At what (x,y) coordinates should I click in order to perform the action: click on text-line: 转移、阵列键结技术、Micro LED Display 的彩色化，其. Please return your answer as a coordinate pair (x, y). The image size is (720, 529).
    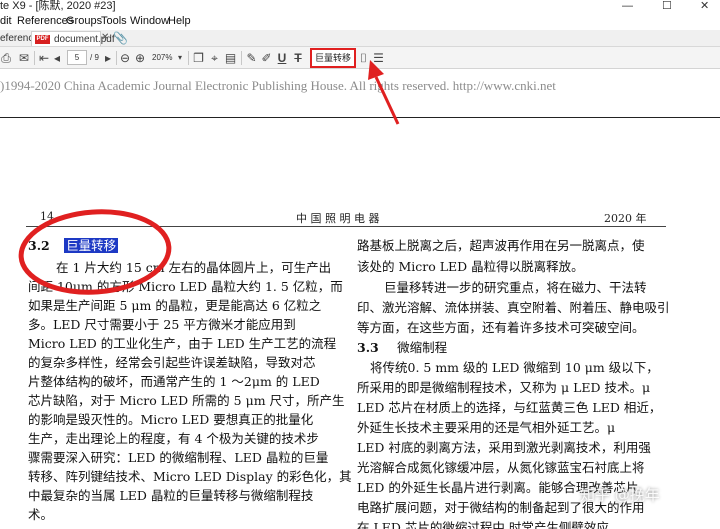
    Looking at the image, I should click on (190, 476).